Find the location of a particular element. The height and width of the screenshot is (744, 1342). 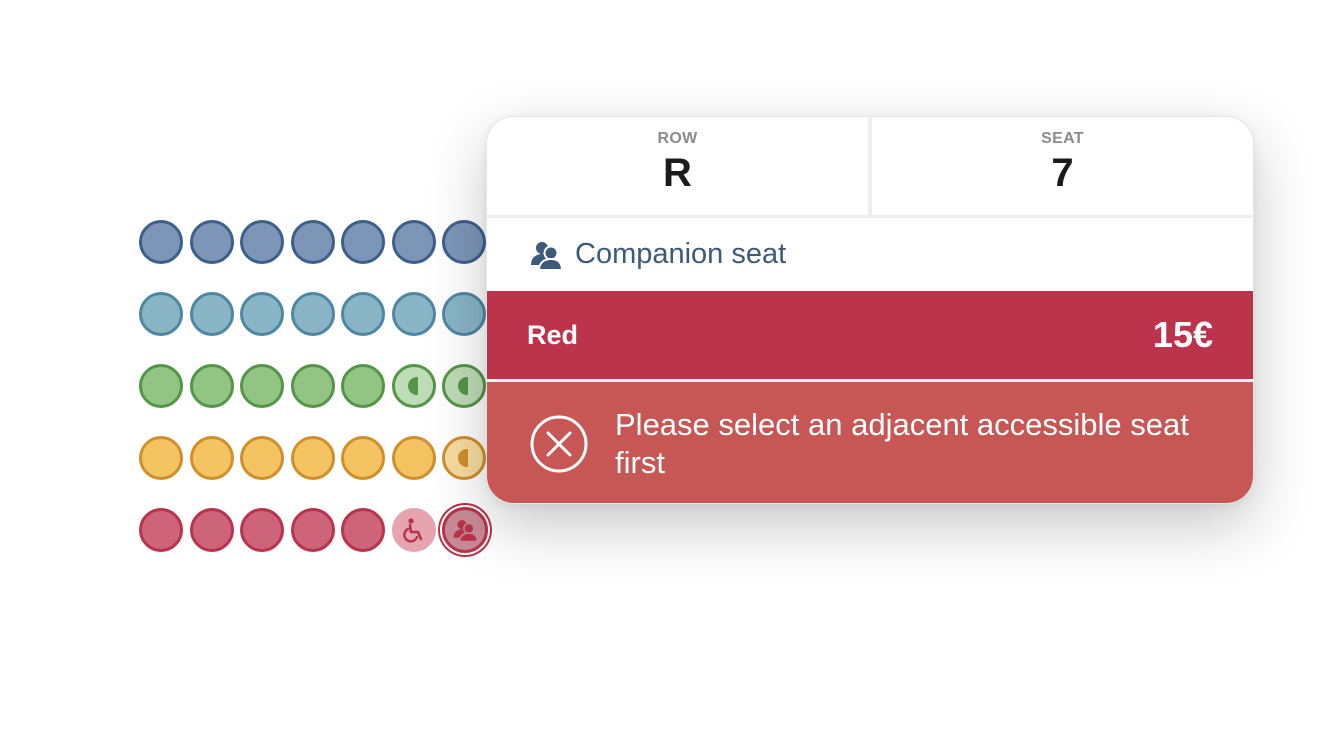

seat-value: 7 is located at coordinates (1062, 173).